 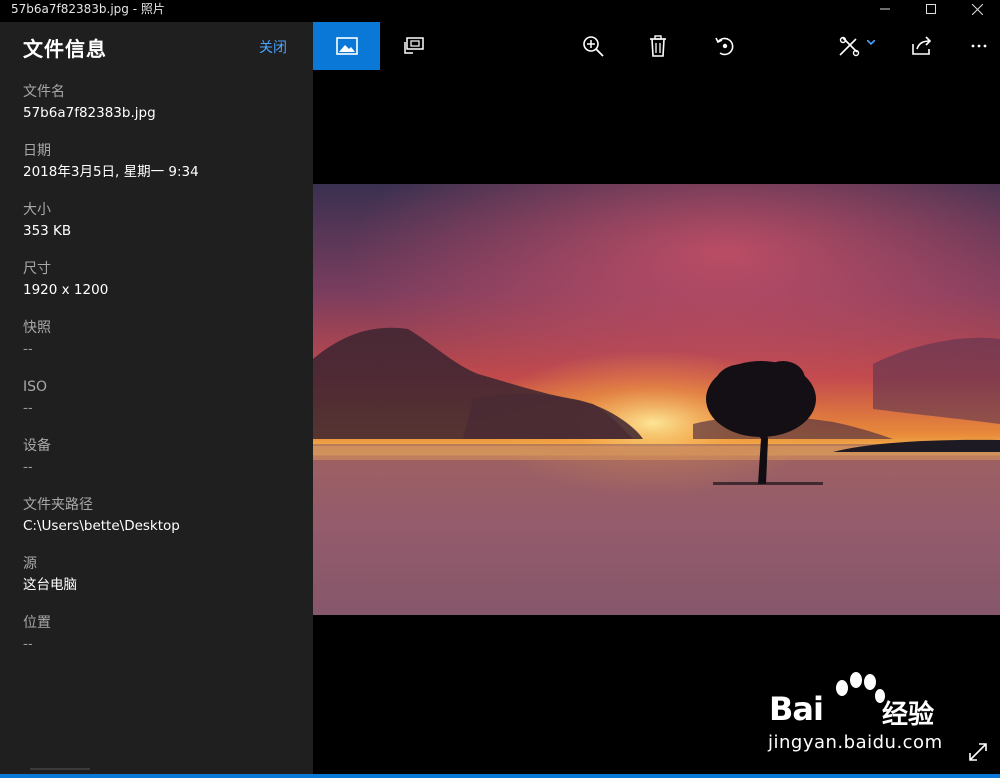 What do you see at coordinates (88, 9) in the screenshot?
I see `window-title: 57b6a7f82383b.jpg - 照片` at bounding box center [88, 9].